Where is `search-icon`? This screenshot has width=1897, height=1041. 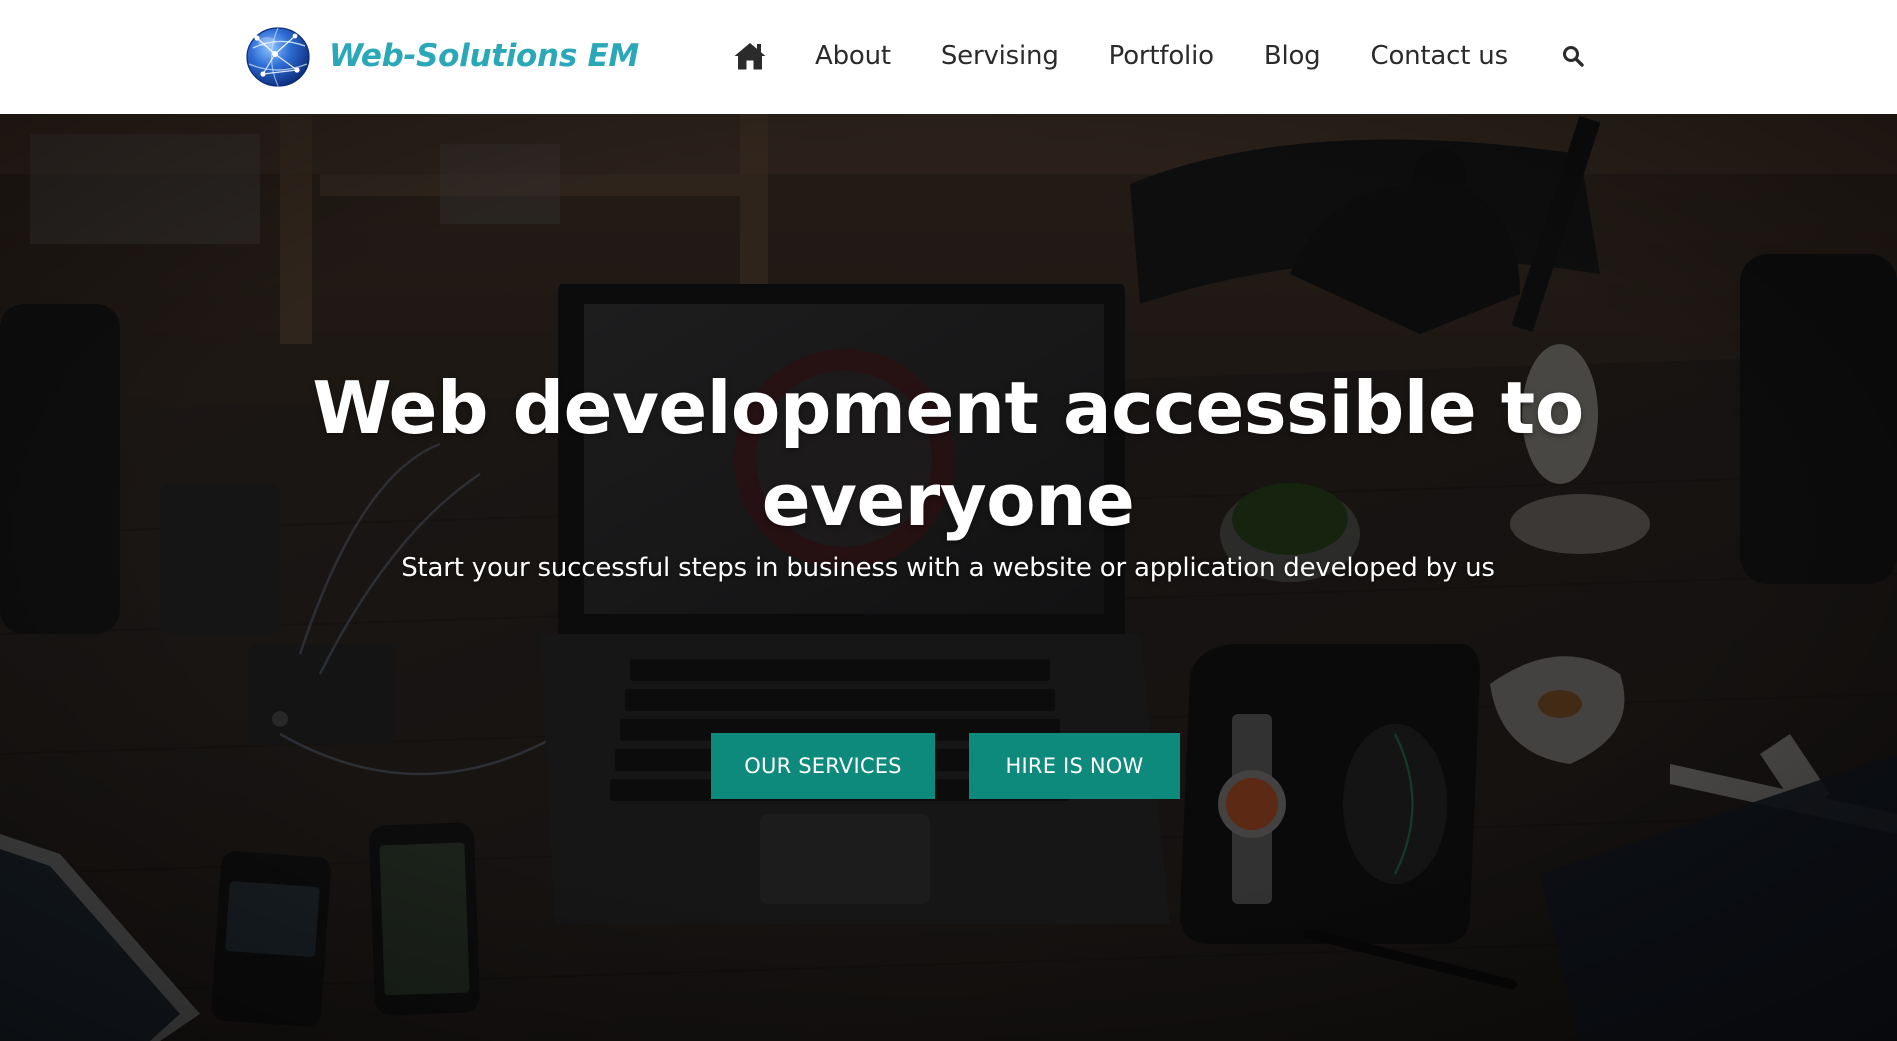
search-icon is located at coordinates (1573, 56).